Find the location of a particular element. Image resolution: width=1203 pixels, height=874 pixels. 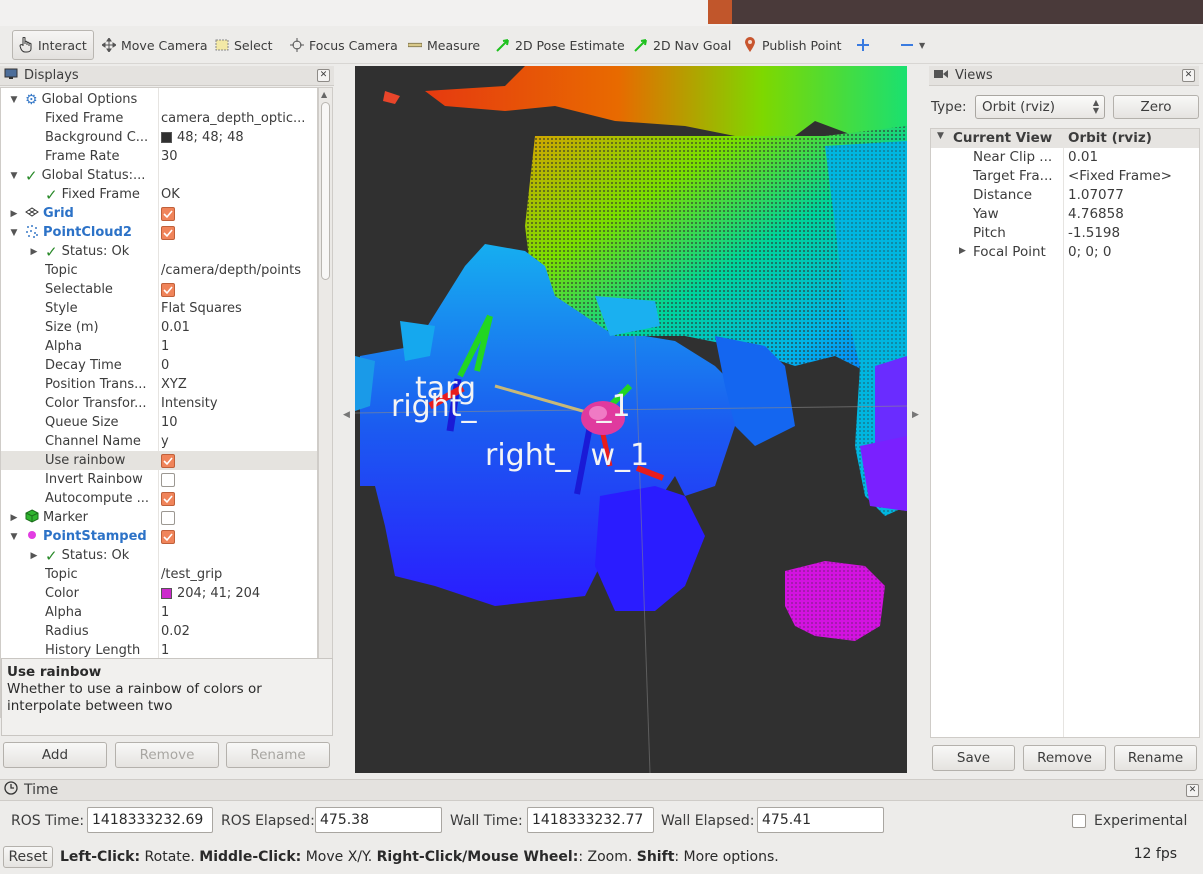

view-prop-pitch: Pitch -1.5198 is located at coordinates (1065, 234).